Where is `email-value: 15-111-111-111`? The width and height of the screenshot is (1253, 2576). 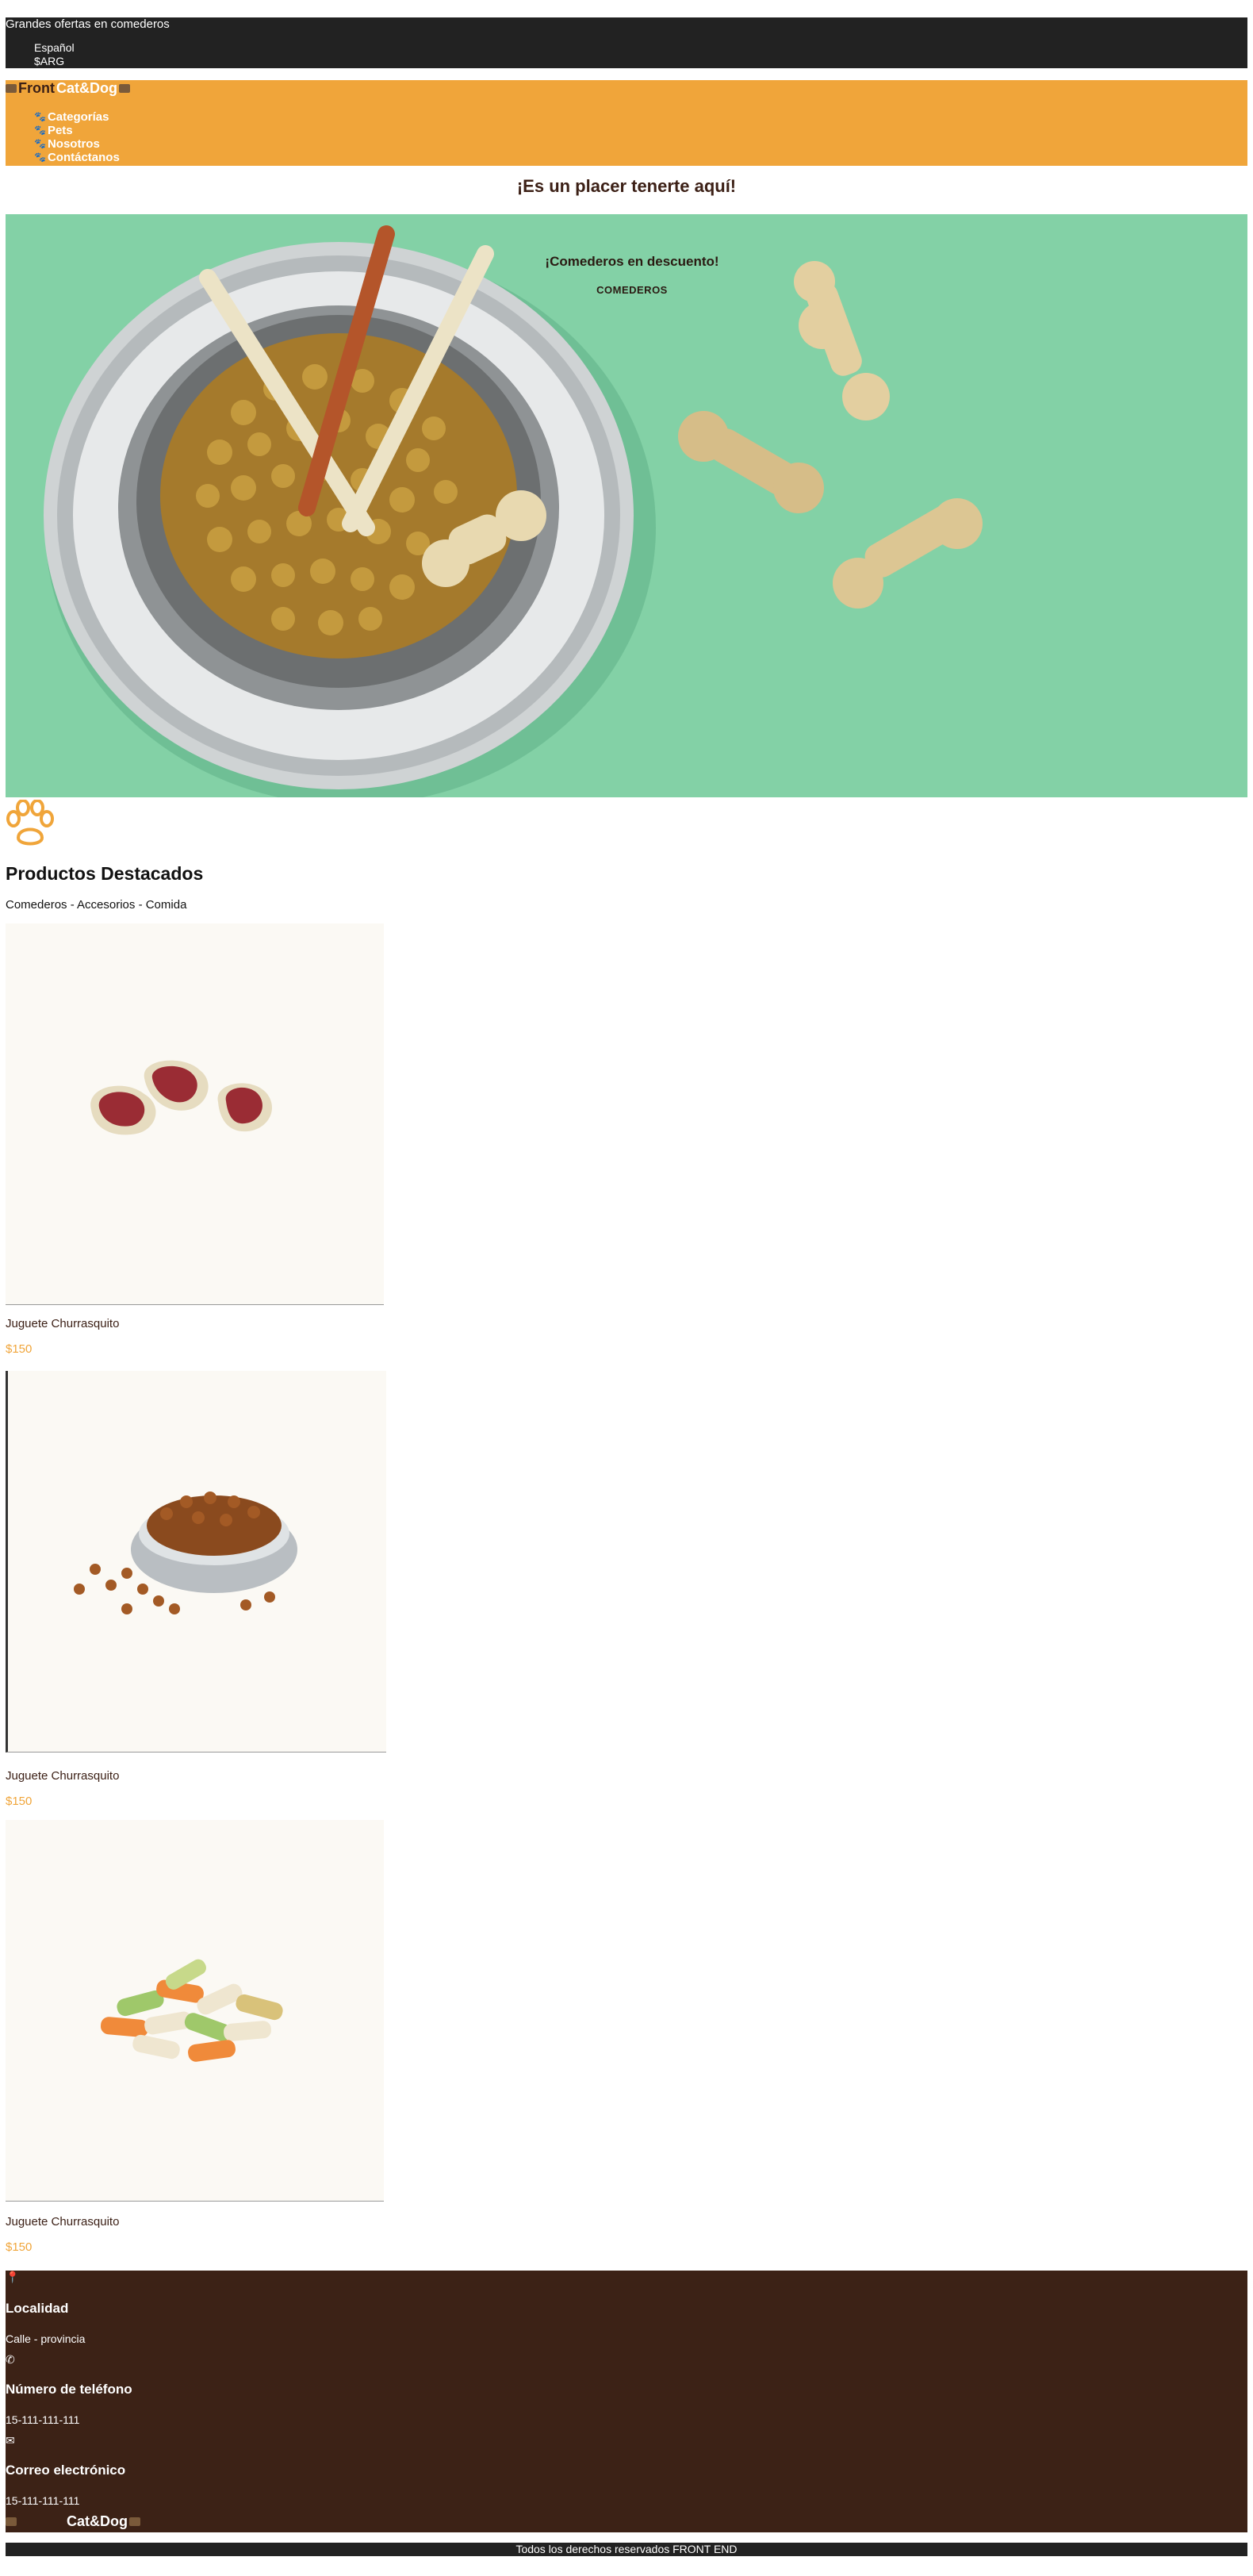
email-value: 15-111-111-111 is located at coordinates (42, 2500).